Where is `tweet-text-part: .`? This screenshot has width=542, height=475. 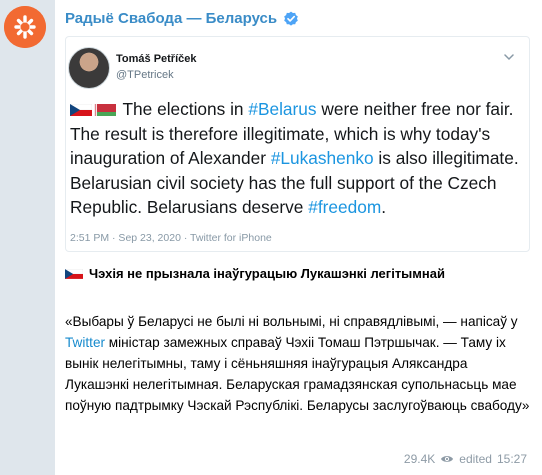
tweet-text-part: . is located at coordinates (384, 207).